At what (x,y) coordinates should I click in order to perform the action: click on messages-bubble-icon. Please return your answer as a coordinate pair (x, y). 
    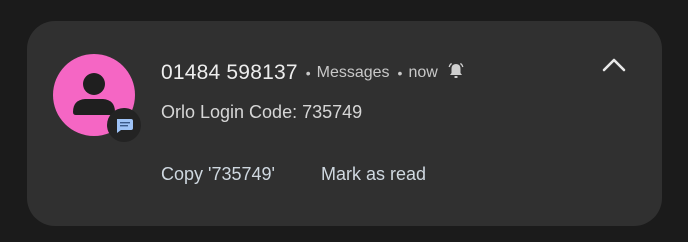
    Looking at the image, I should click on (125, 126).